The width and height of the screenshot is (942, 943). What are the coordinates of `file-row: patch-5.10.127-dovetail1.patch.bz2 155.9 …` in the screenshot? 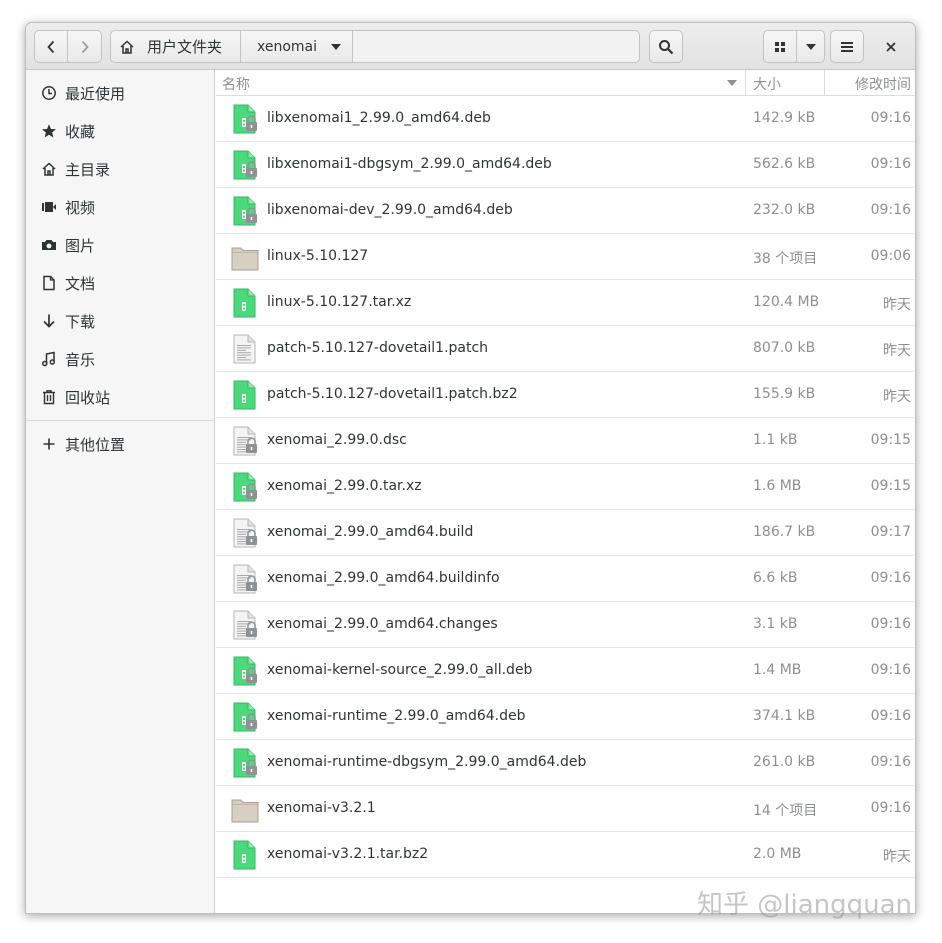 It's located at (565, 395).